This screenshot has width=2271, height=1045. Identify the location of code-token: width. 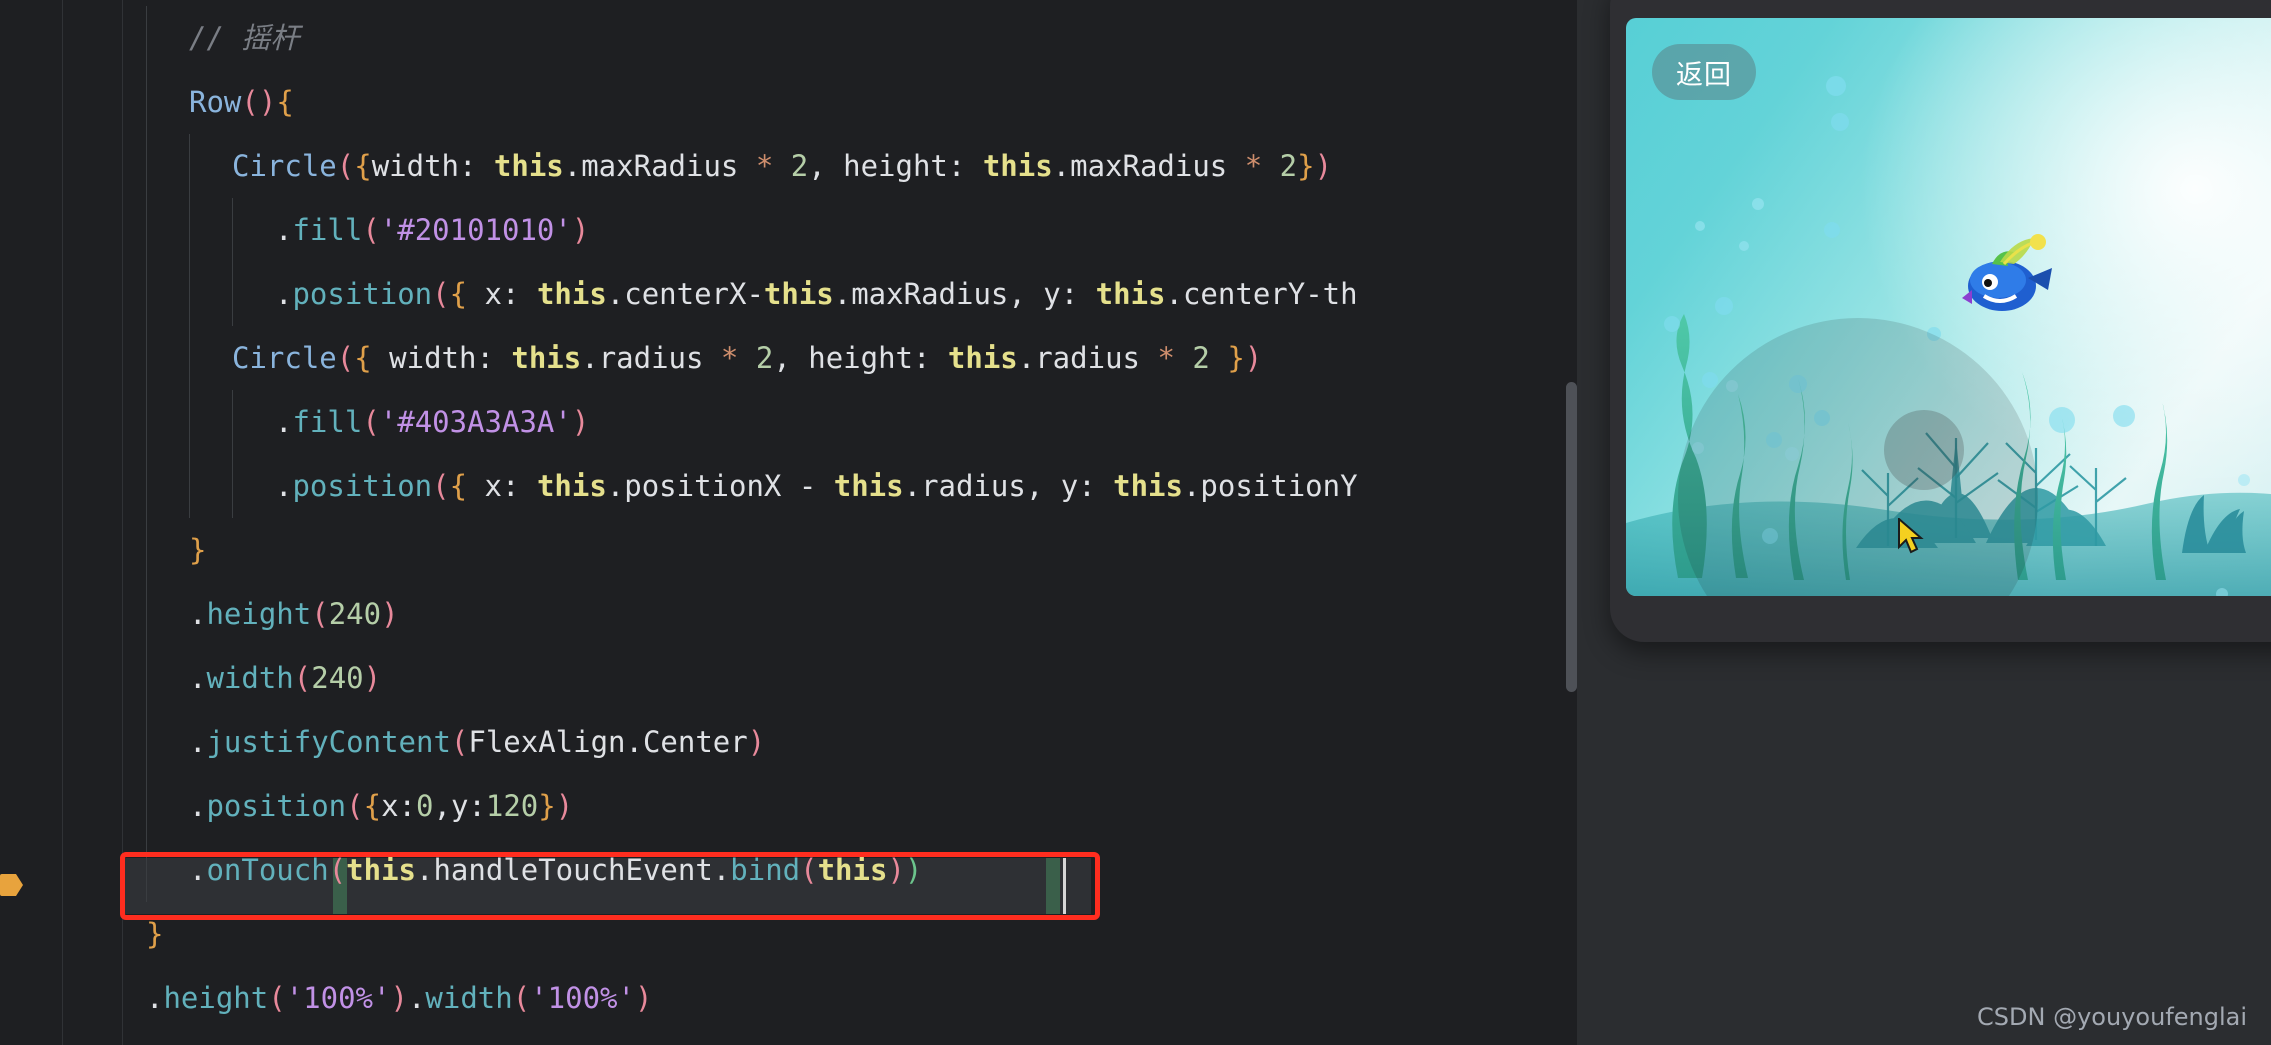
(469, 998).